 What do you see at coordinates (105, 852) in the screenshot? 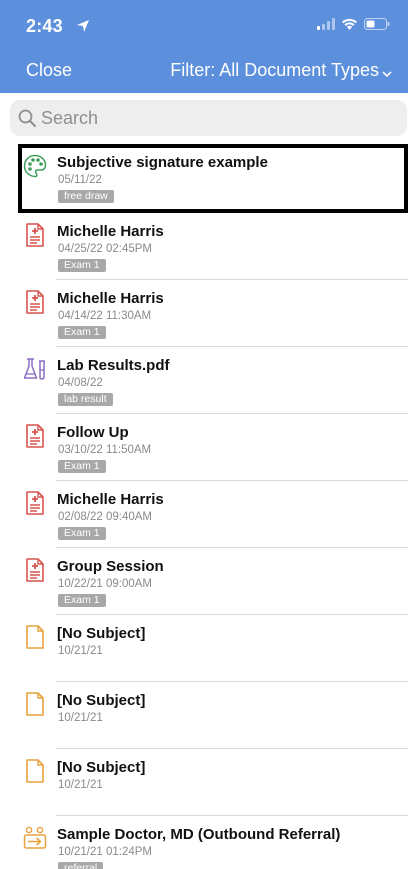
I see `document-date: 10/21/21 01:24PM` at bounding box center [105, 852].